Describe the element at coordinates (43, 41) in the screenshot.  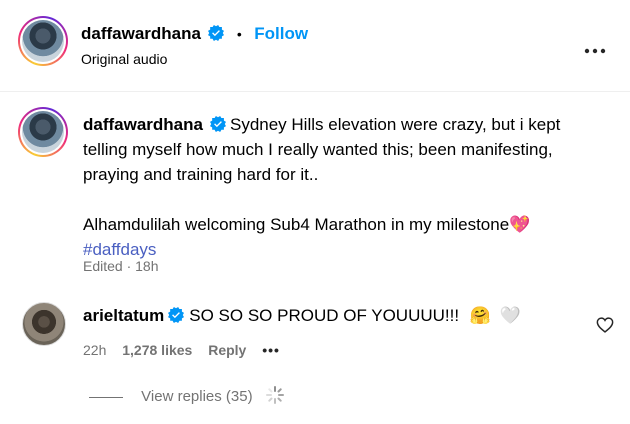
I see `author-avatar` at that location.